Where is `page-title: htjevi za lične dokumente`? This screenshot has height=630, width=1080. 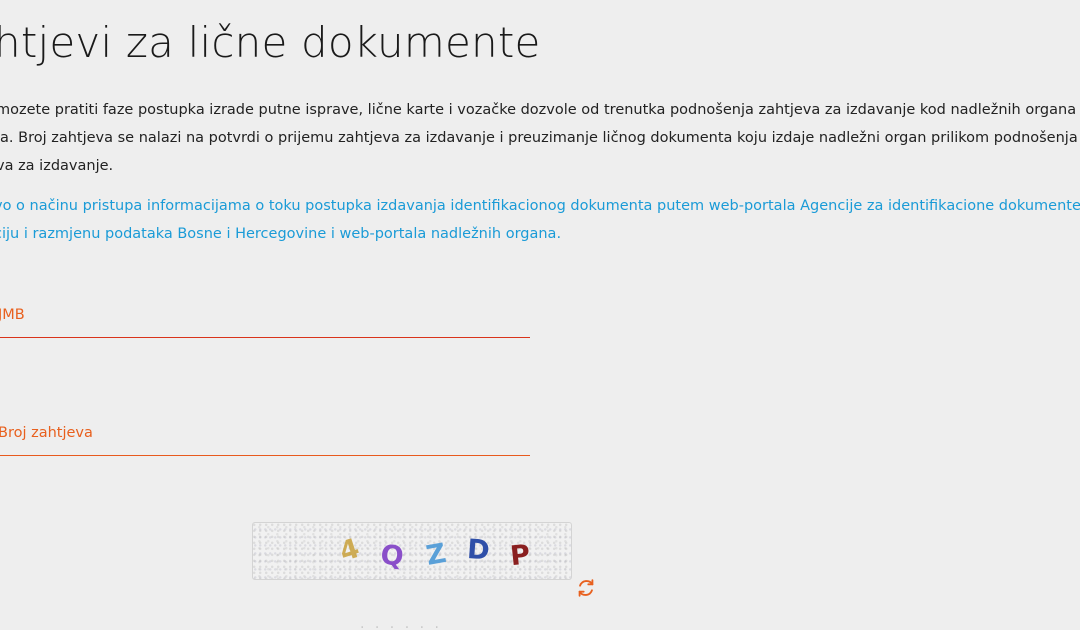
page-title: htjevi za lične dokumente is located at coordinates (270, 42).